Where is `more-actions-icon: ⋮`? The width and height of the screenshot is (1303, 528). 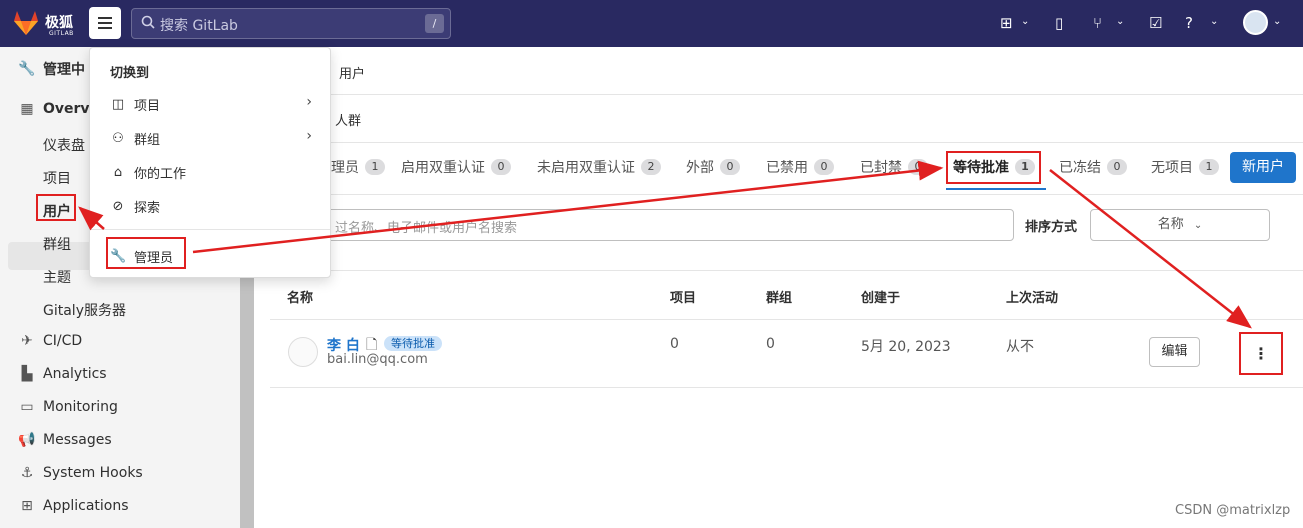
more-actions-icon: ⋮ is located at coordinates (1261, 353).